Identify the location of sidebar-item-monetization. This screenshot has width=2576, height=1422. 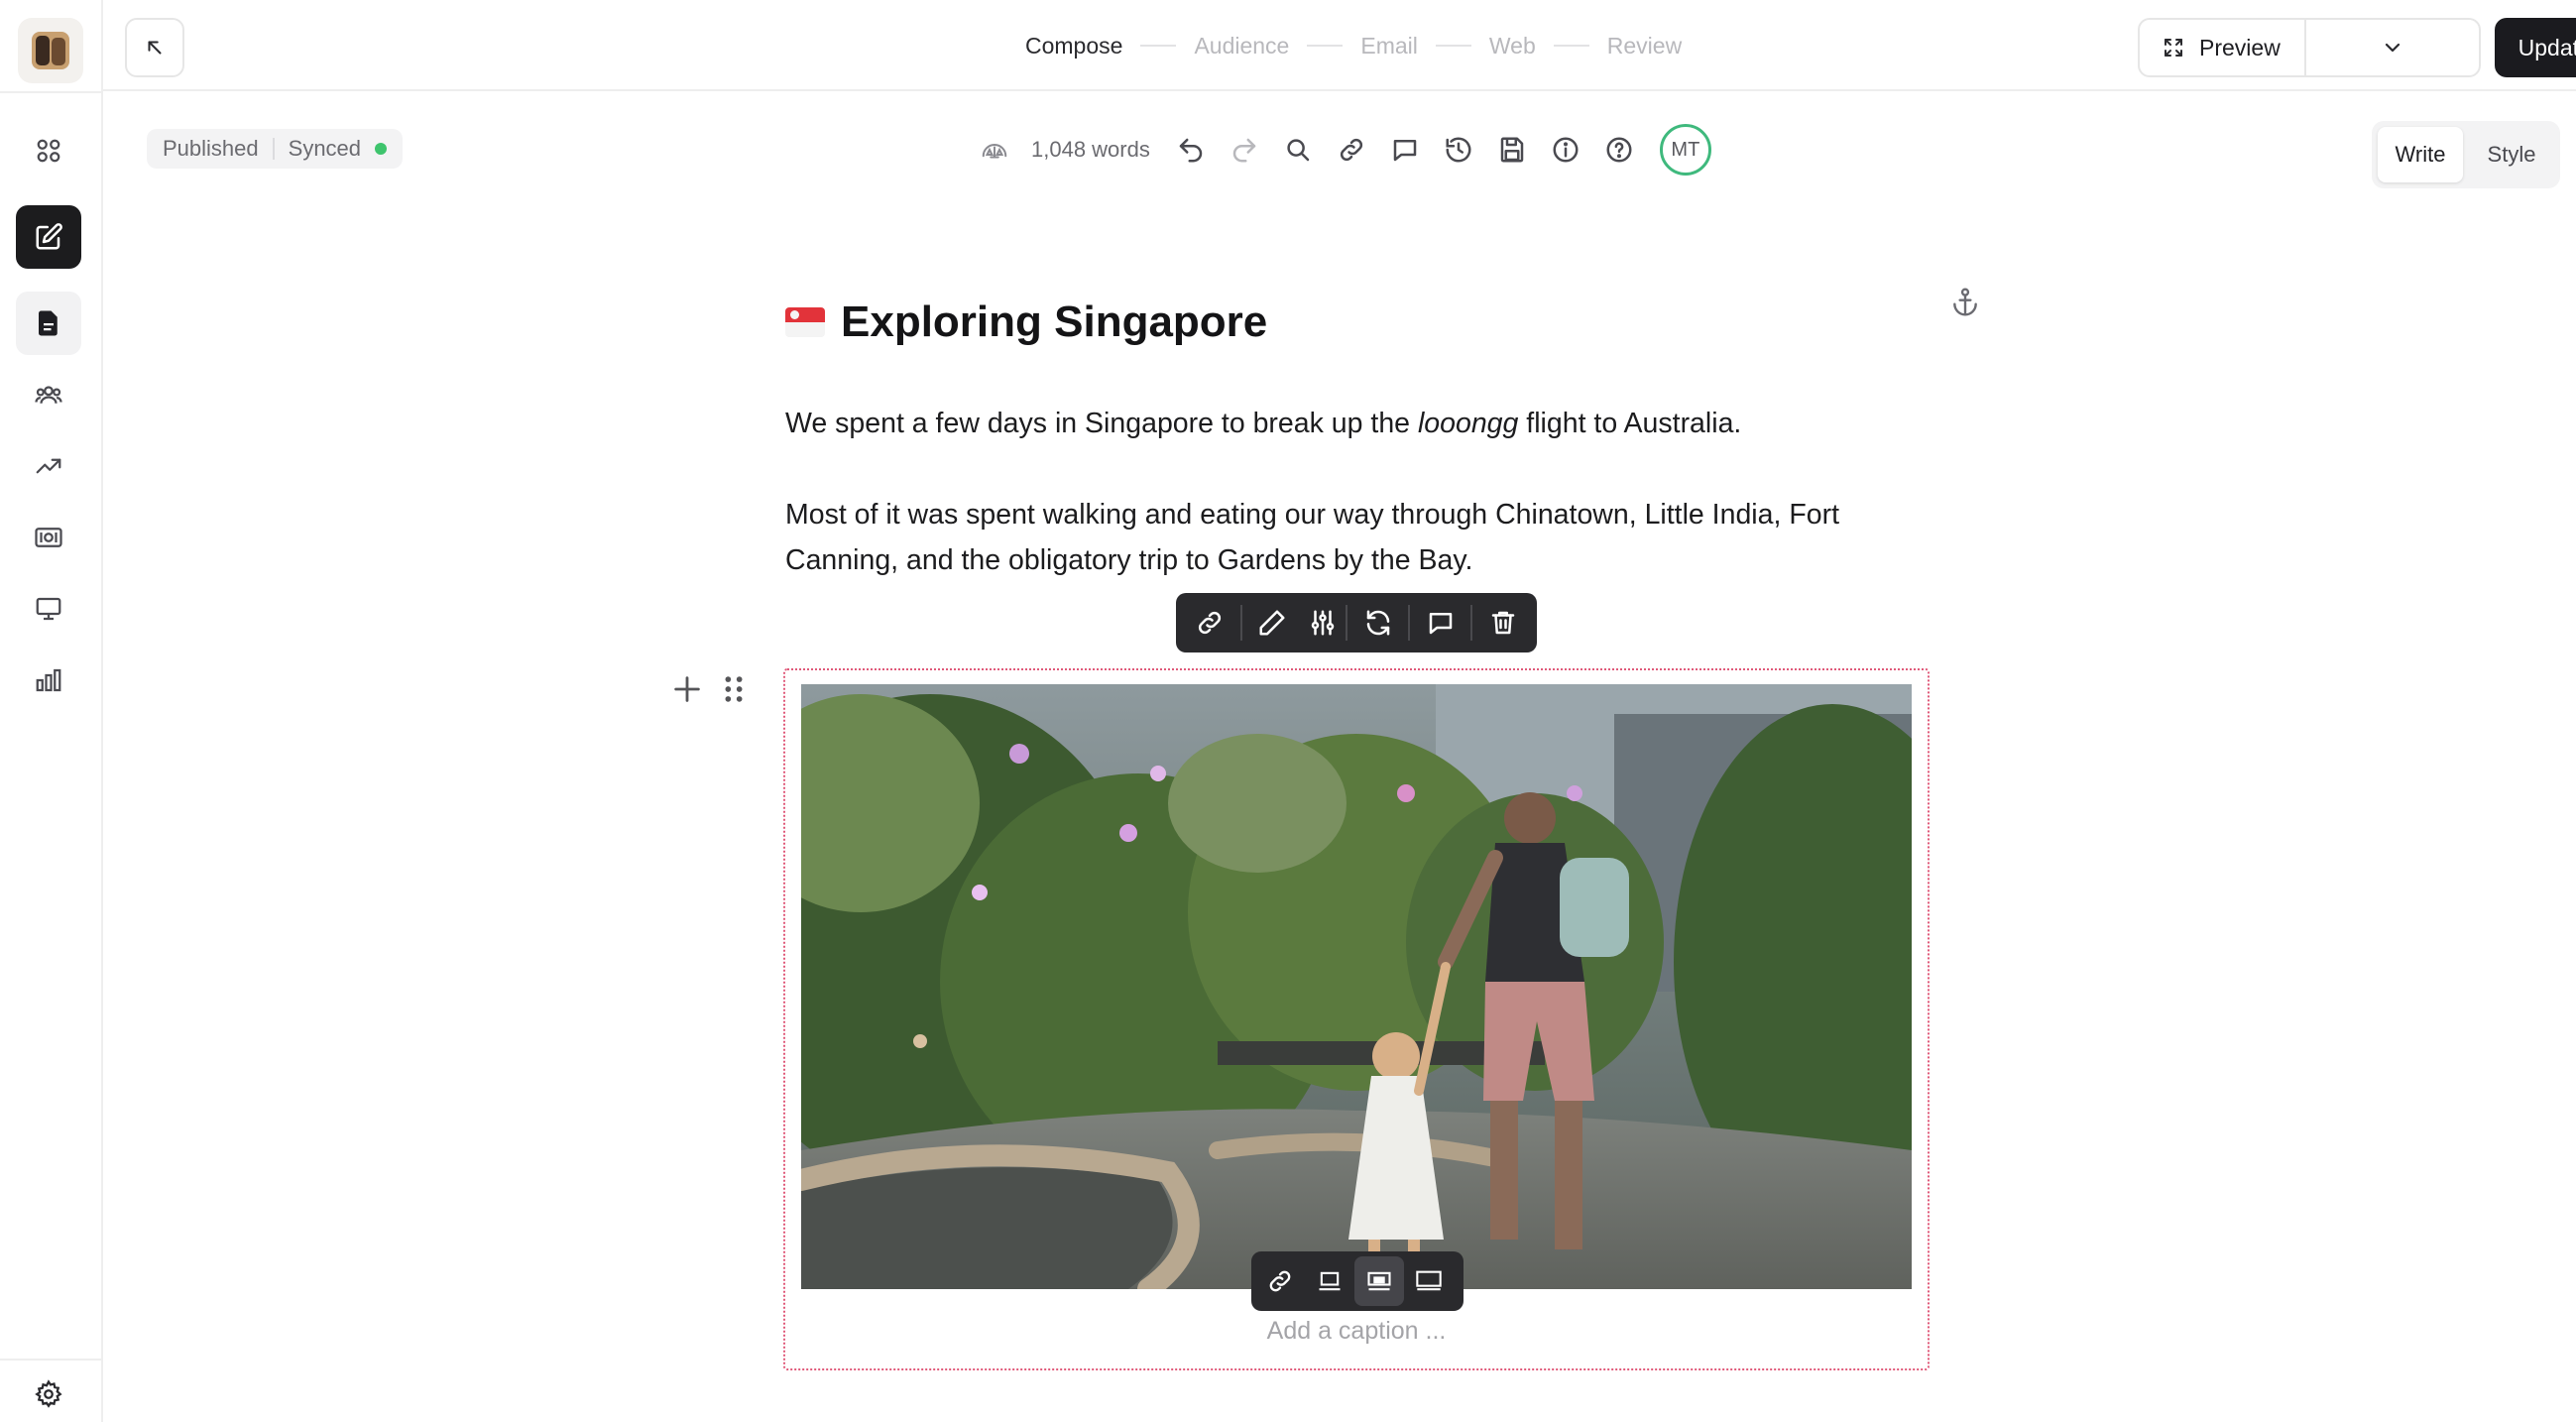
(48, 537).